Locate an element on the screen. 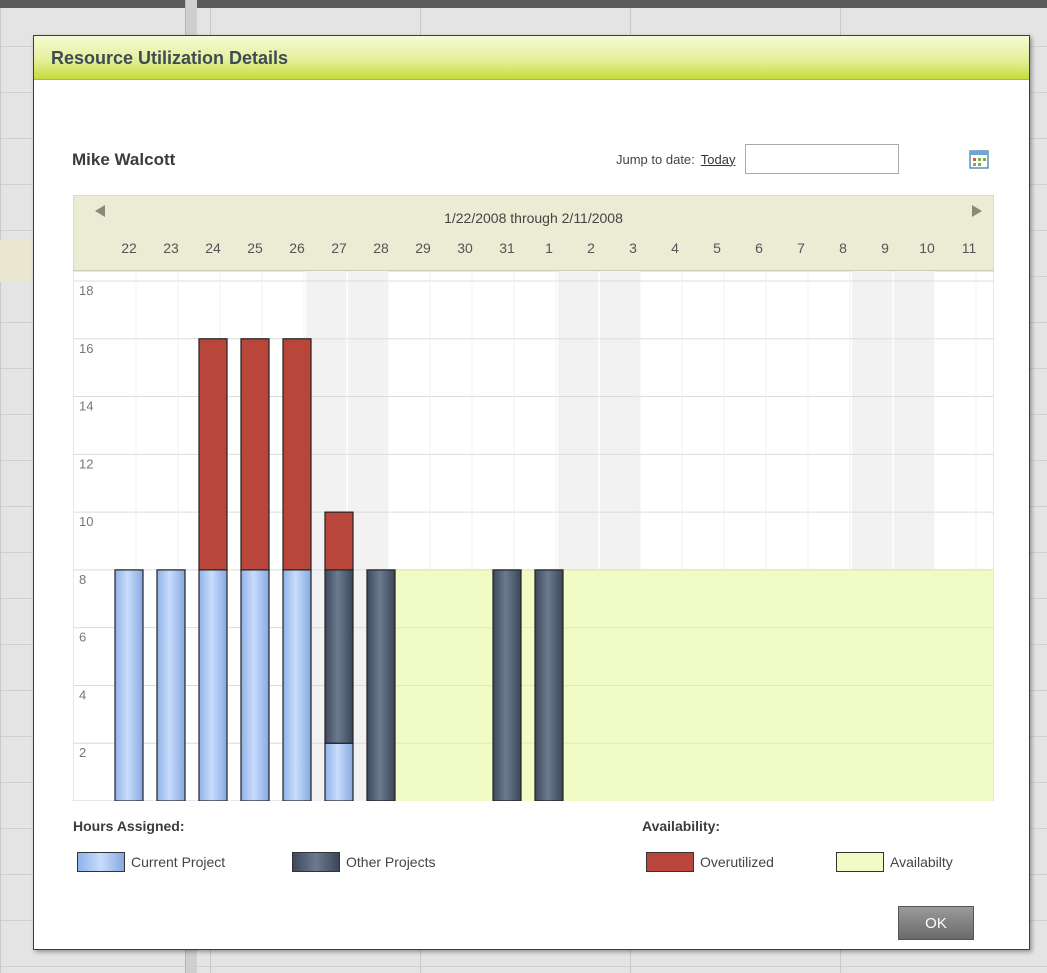  background-selected-row is located at coordinates (16, 261).